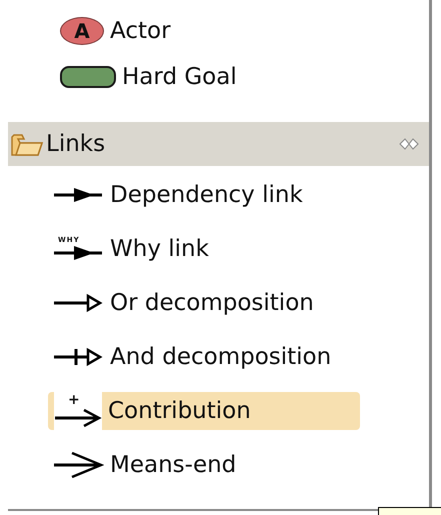 This screenshot has height=515, width=441. I want to click on palette-item: Dependency link, so click(204, 195).